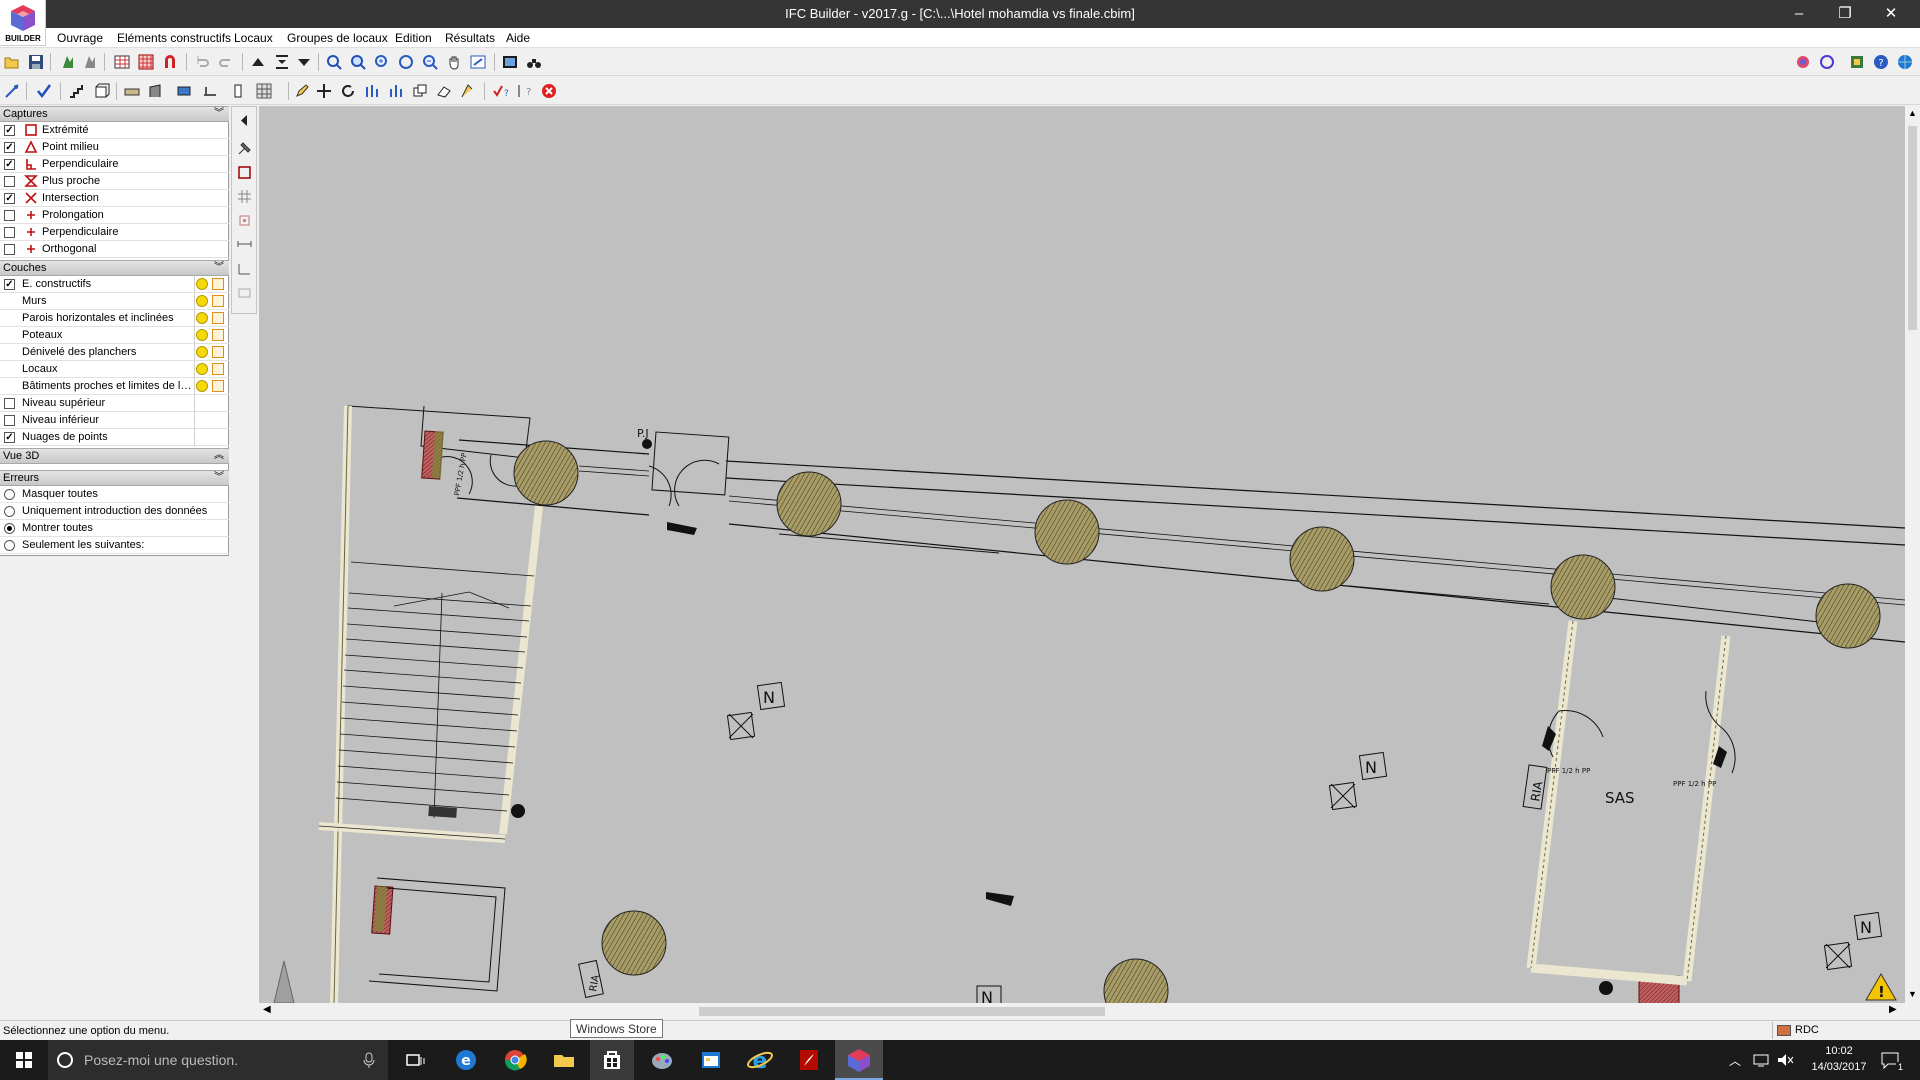 This screenshot has height=1080, width=1920. I want to click on acrobat-icon, so click(809, 1060).